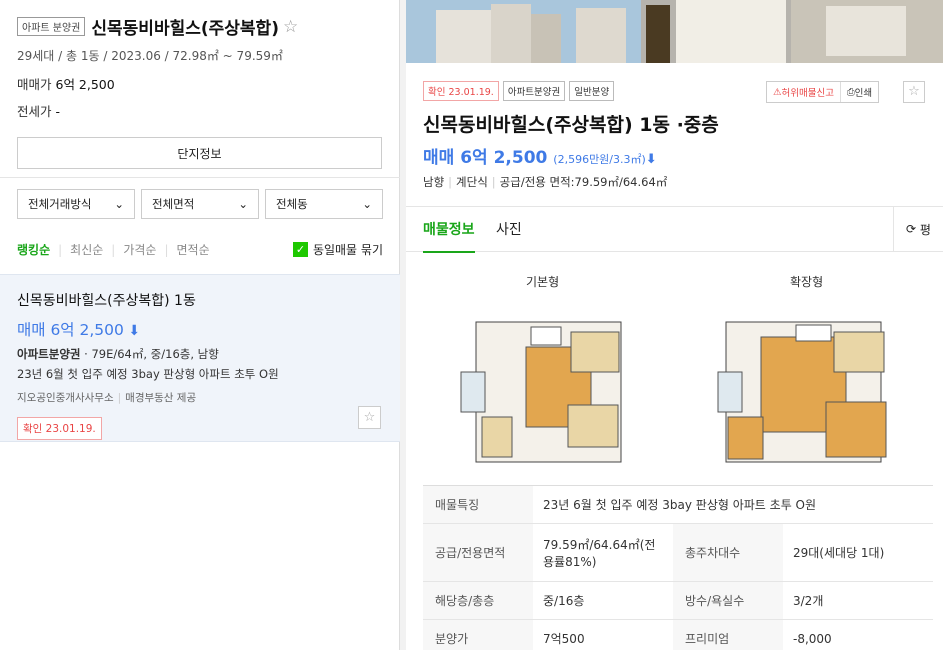 The width and height of the screenshot is (943, 650). What do you see at coordinates (478, 504) in the screenshot?
I see `feature-label: 매물특징` at bounding box center [478, 504].